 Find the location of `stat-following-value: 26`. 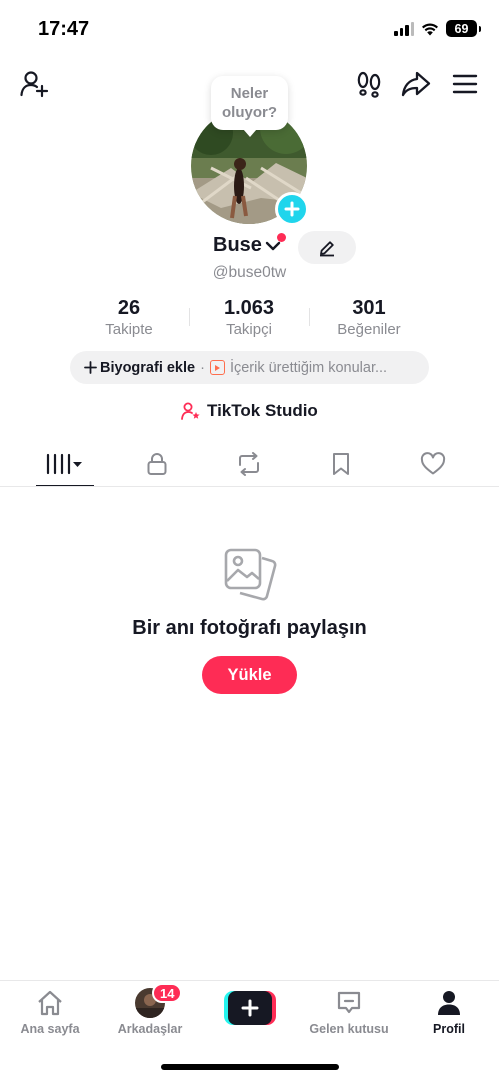

stat-following-value: 26 is located at coordinates (129, 308).